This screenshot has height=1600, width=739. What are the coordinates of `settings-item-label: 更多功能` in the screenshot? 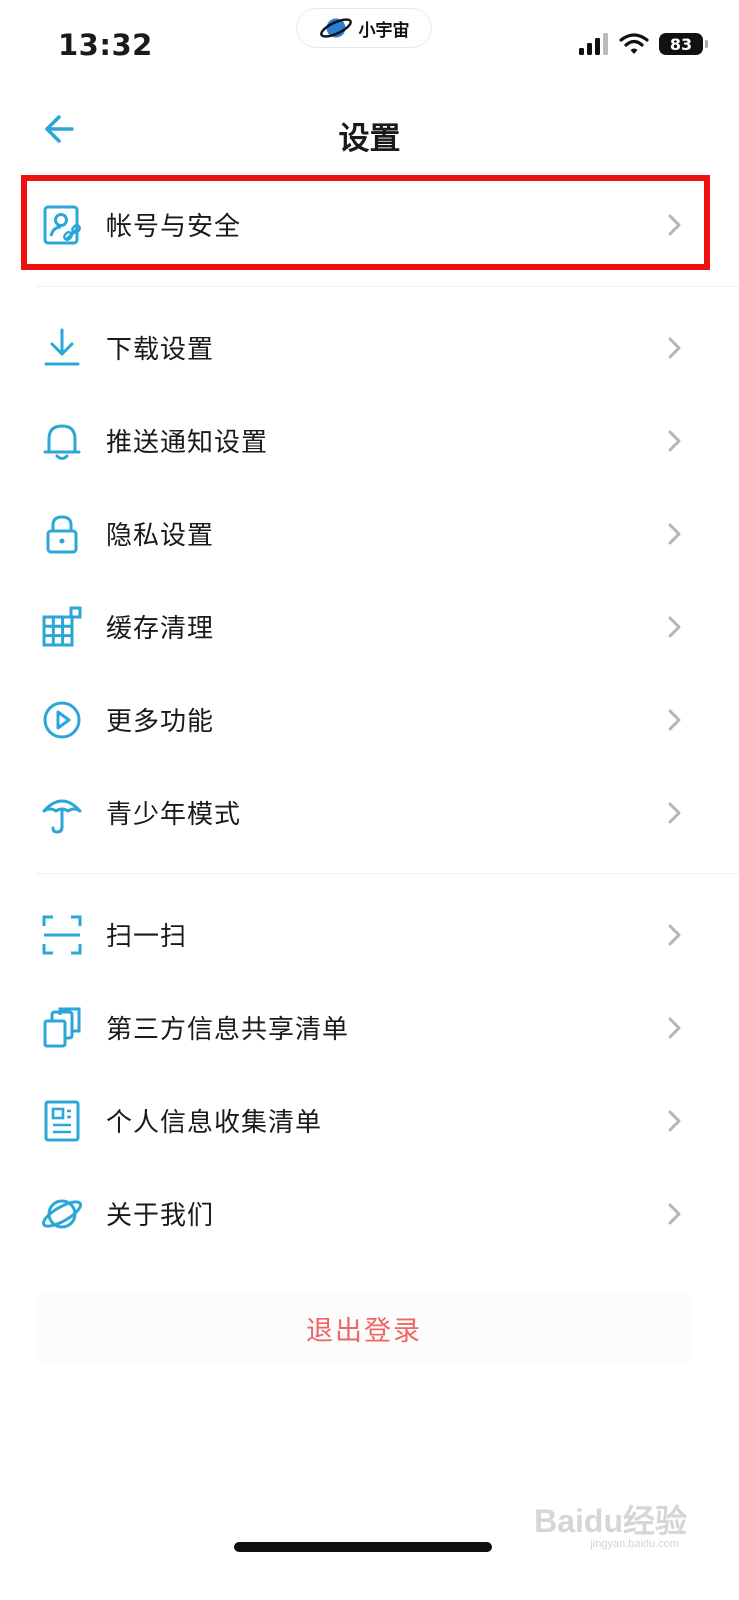 It's located at (160, 722).